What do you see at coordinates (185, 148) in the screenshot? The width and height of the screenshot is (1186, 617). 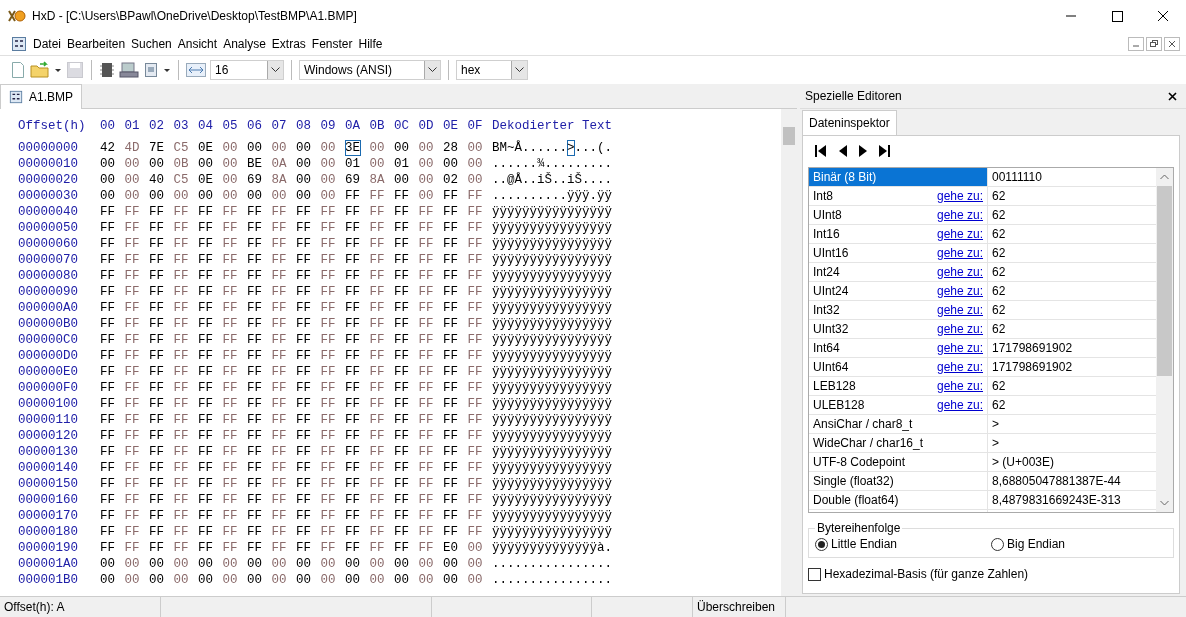 I see `byte-cell: C5` at bounding box center [185, 148].